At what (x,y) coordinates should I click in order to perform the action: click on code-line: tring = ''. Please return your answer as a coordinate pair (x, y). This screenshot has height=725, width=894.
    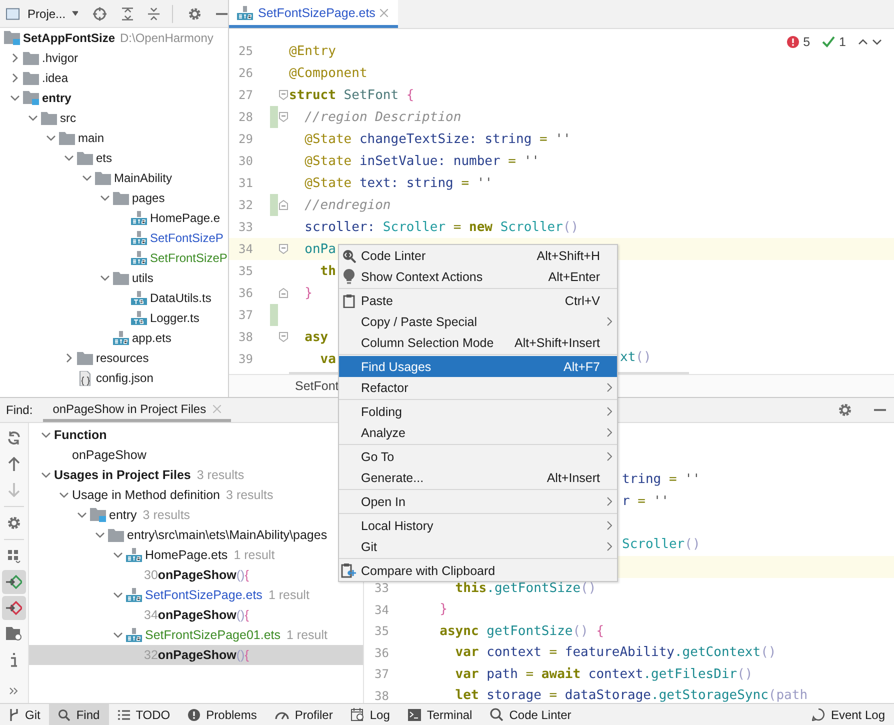
    Looking at the image, I should click on (661, 479).